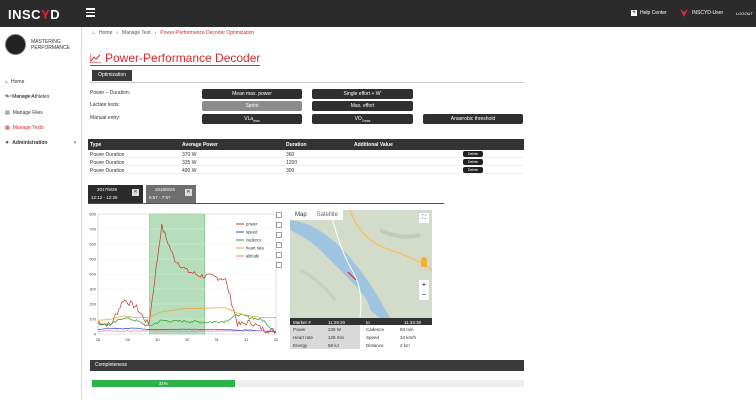 The height and width of the screenshot is (400, 756). What do you see at coordinates (90, 12) in the screenshot?
I see `menu-toggle-icon` at bounding box center [90, 12].